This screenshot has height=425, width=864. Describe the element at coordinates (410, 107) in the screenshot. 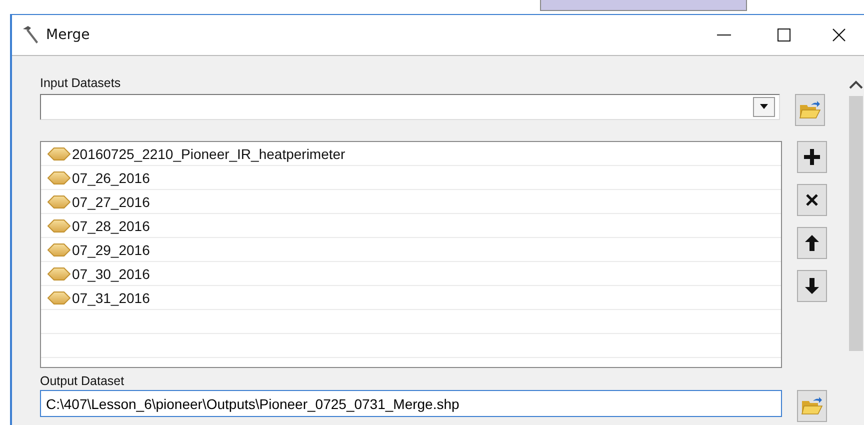

I see `input-datasets-dropdown` at that location.